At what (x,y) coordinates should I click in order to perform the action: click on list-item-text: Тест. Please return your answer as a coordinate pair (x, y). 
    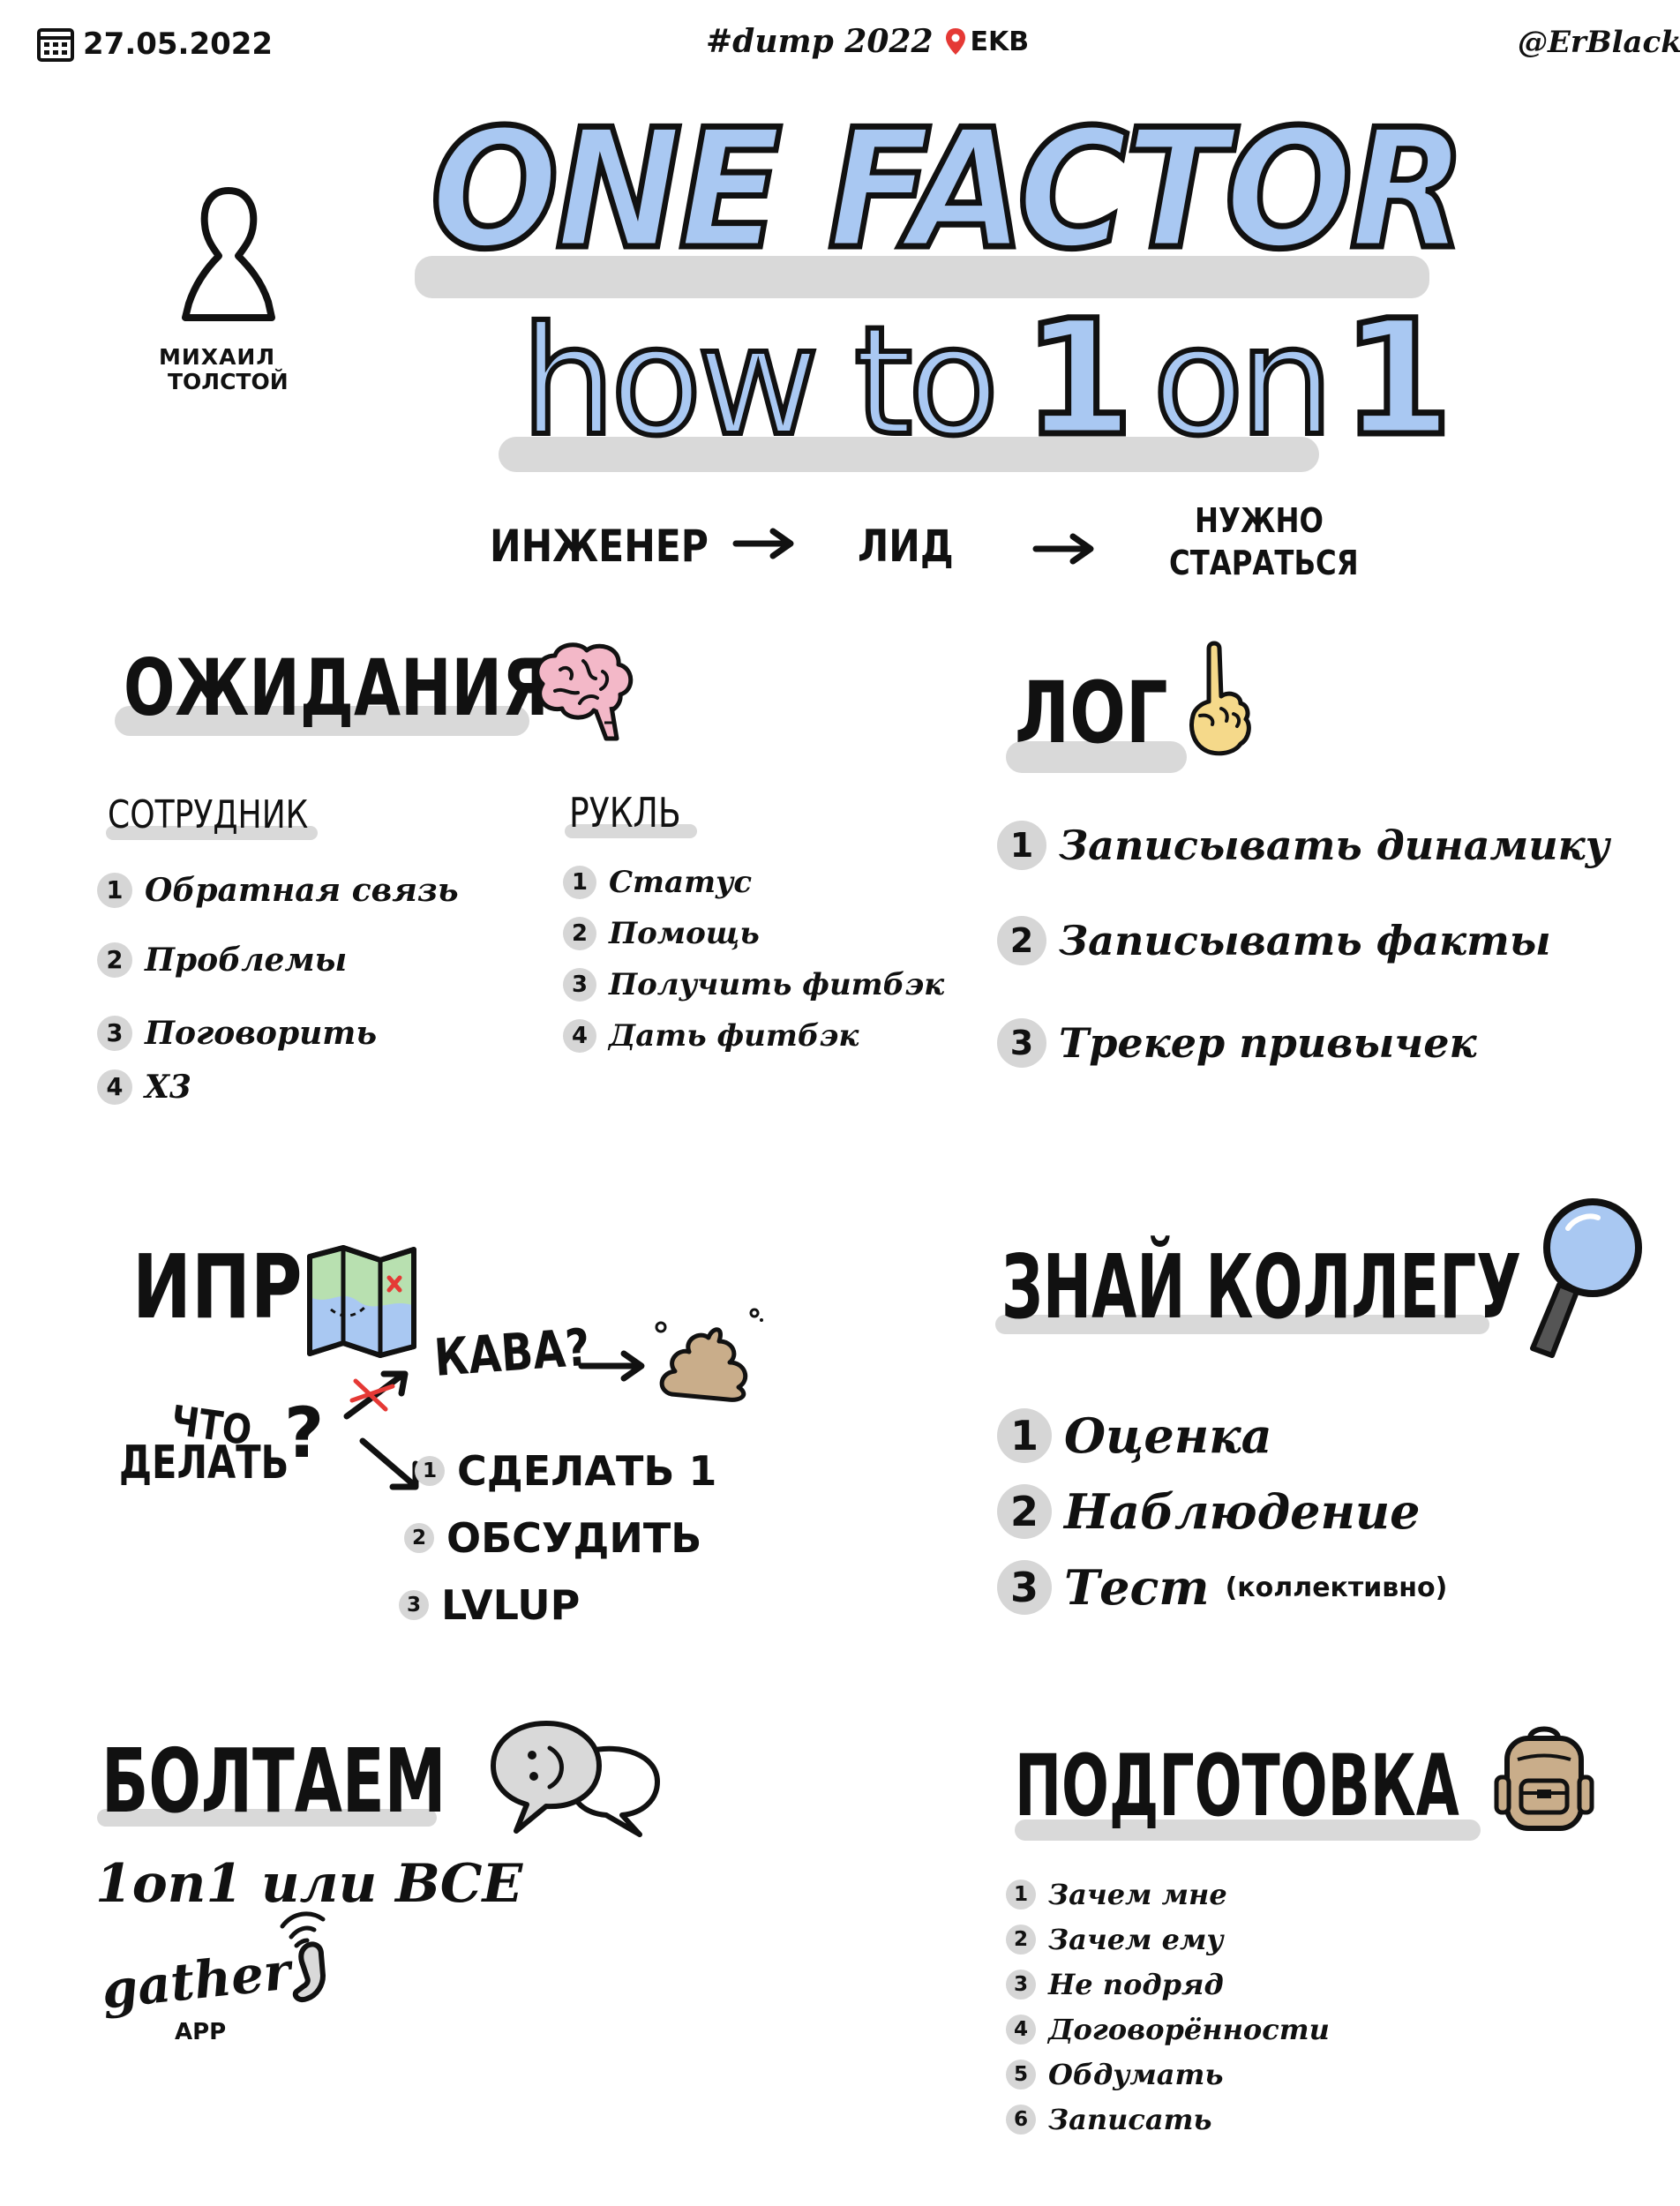
    Looking at the image, I should click on (1137, 1587).